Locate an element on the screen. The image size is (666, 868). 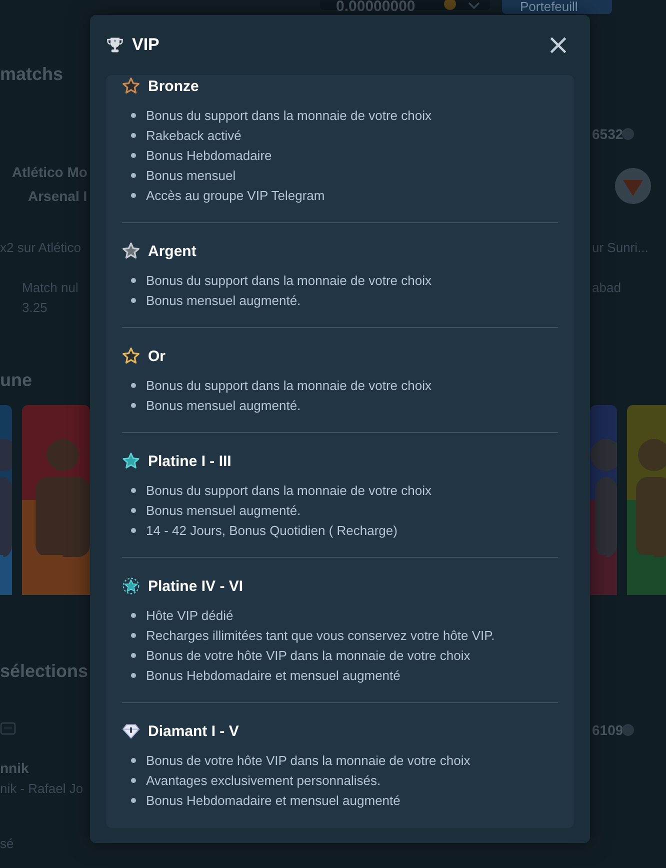
balance-amount: 0.00000000 is located at coordinates (376, 7).